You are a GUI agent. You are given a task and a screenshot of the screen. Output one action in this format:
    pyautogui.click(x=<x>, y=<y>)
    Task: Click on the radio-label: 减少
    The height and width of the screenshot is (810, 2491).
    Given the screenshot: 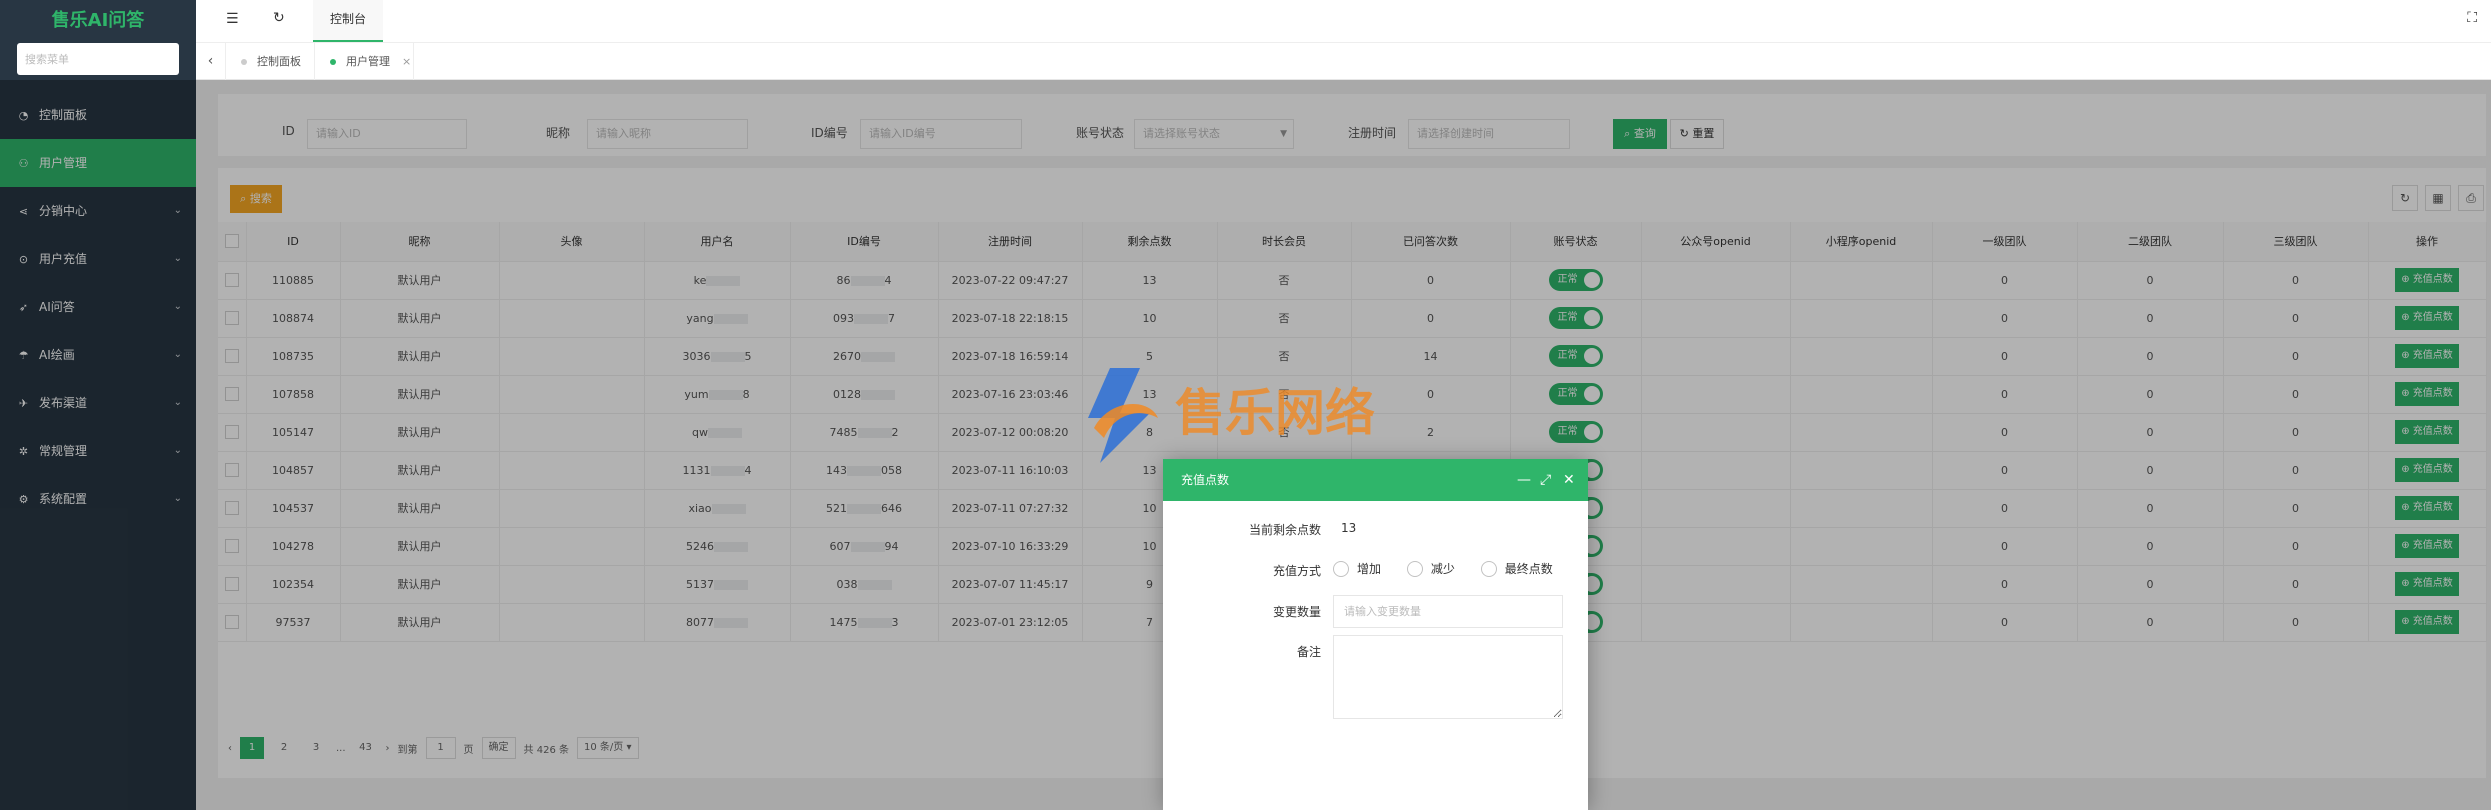 What is the action you would take?
    pyautogui.click(x=1442, y=569)
    